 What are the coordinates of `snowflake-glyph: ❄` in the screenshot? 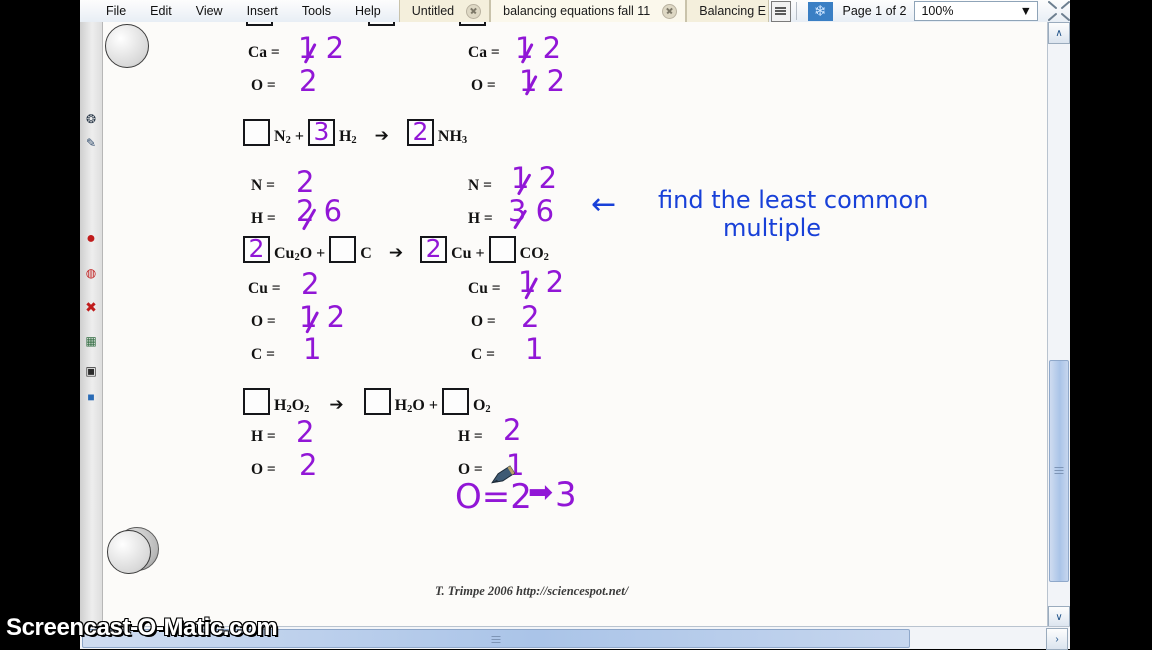 It's located at (820, 11).